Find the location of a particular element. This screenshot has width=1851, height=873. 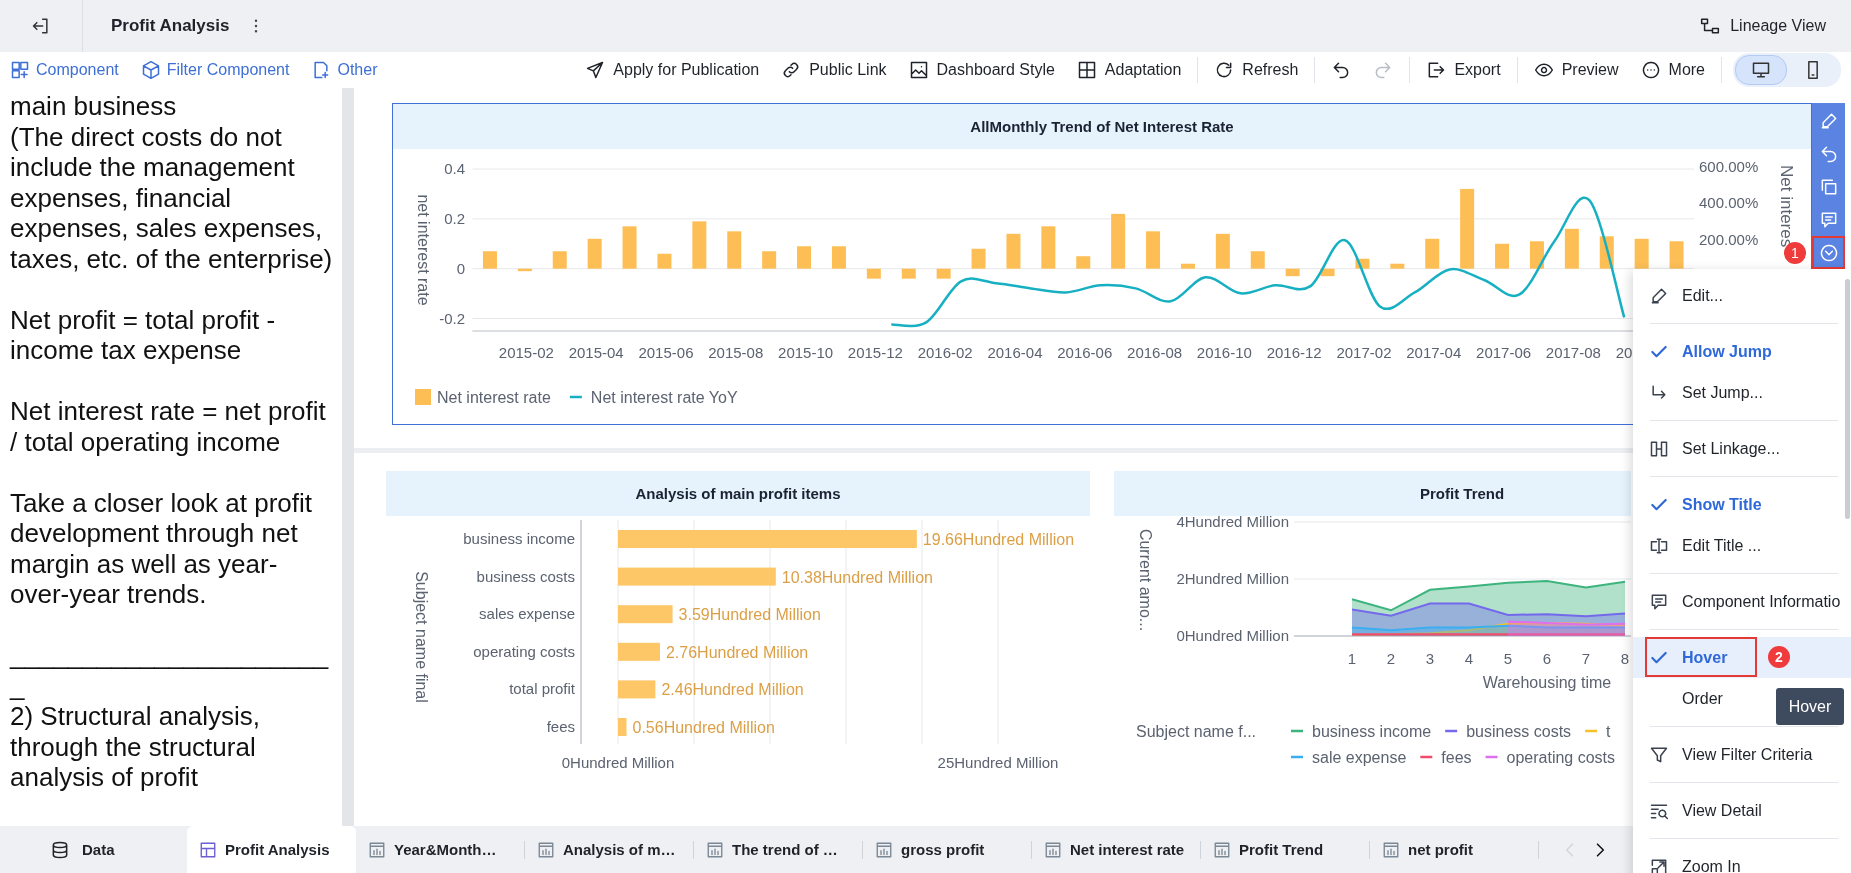

menu-item: View Filter Criteria is located at coordinates (1742, 754).